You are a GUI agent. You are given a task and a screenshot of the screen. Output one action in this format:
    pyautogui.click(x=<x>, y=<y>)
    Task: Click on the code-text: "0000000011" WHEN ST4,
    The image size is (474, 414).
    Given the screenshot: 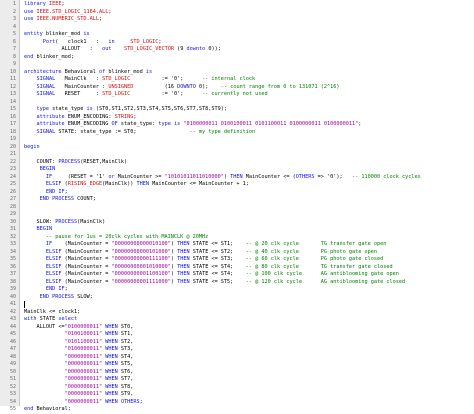 What is the action you would take?
    pyautogui.click(x=79, y=358)
    